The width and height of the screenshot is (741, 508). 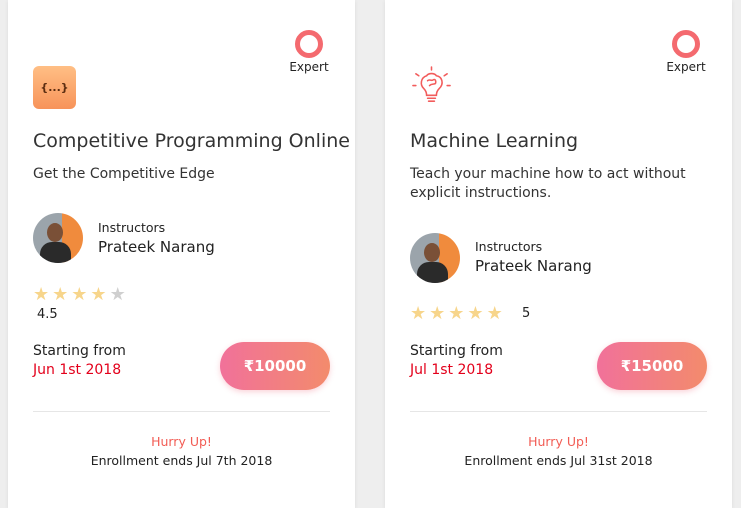 What do you see at coordinates (191, 141) in the screenshot?
I see `course-title: Competitive Programming Online` at bounding box center [191, 141].